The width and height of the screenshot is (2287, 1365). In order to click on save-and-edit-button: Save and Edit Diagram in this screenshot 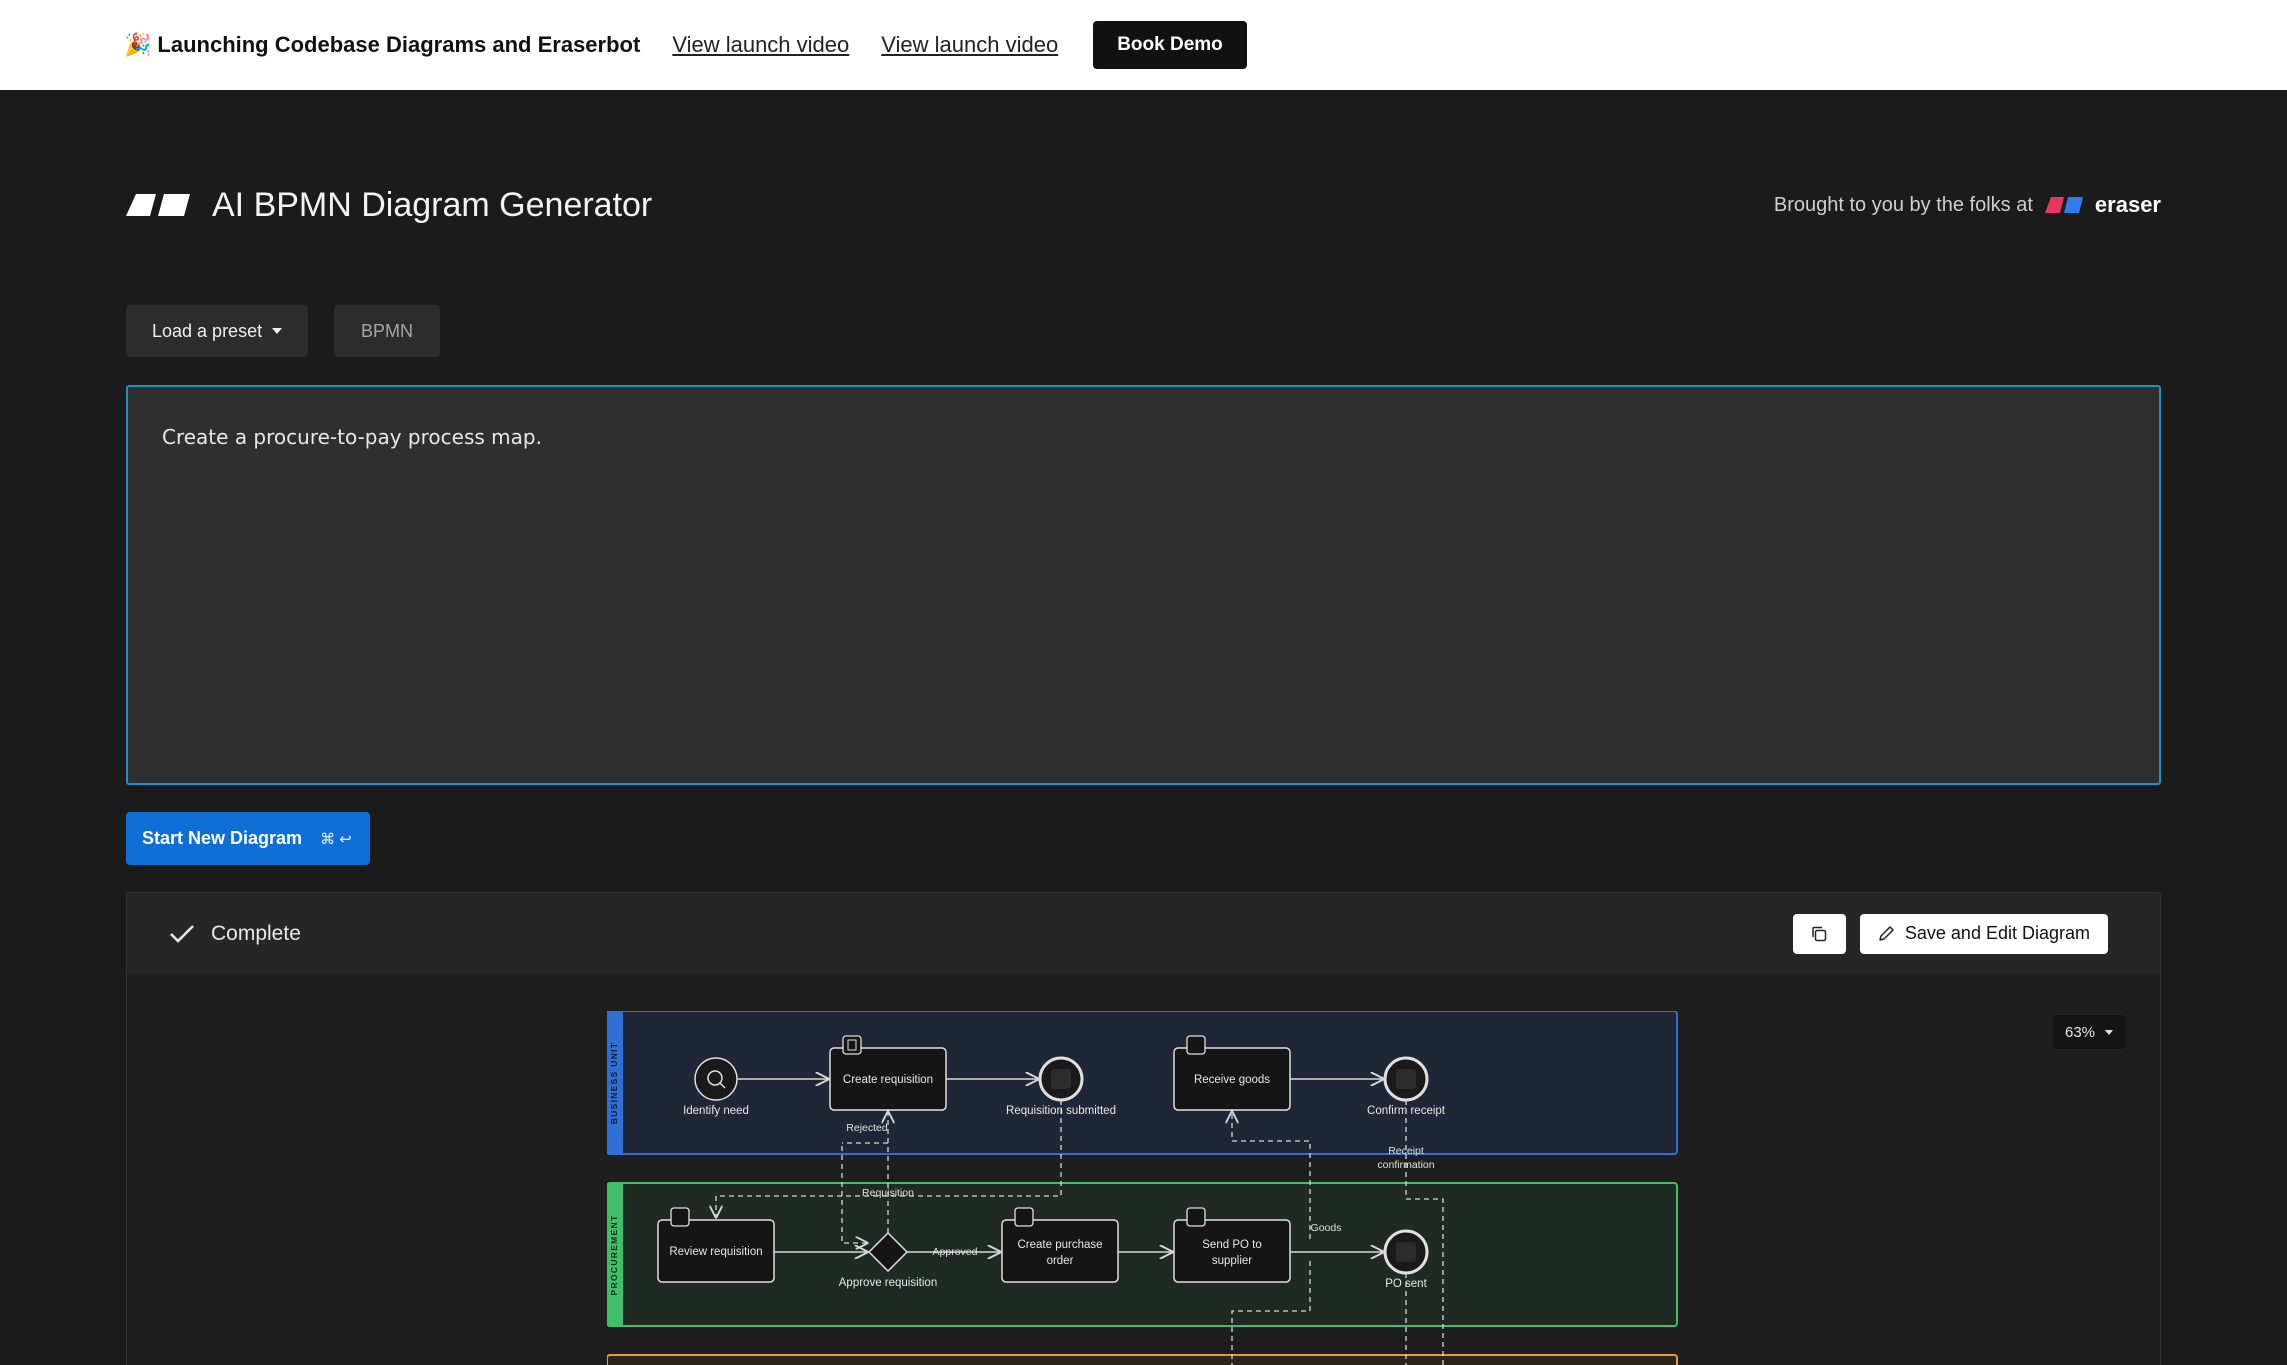, I will do `click(1983, 933)`.